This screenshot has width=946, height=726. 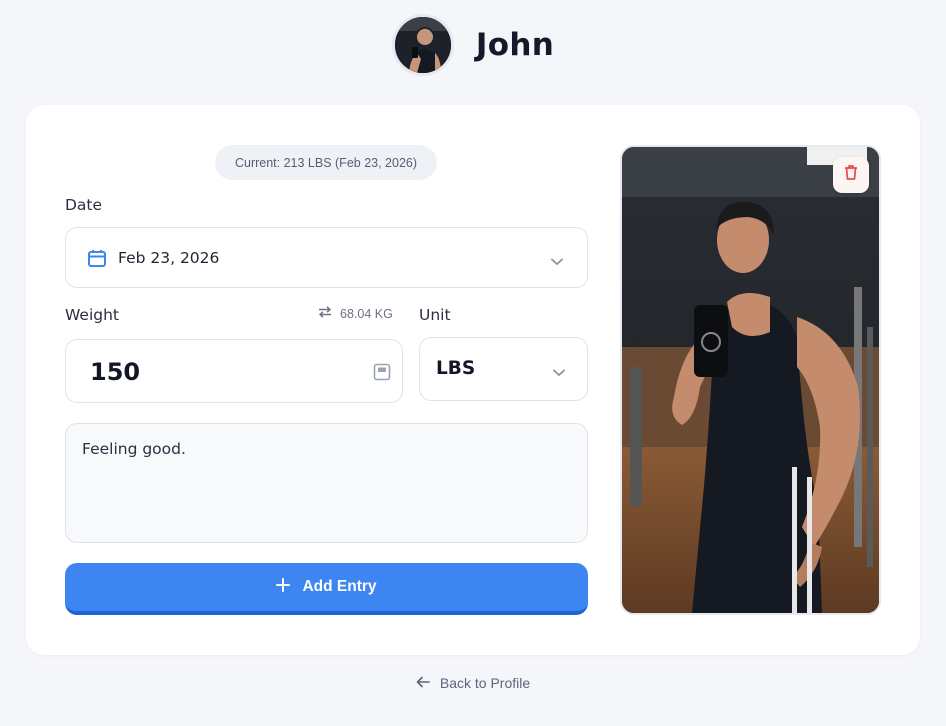 I want to click on current-weight-badge: Current: 213 LBS (Feb 23, 2026), so click(x=326, y=162).